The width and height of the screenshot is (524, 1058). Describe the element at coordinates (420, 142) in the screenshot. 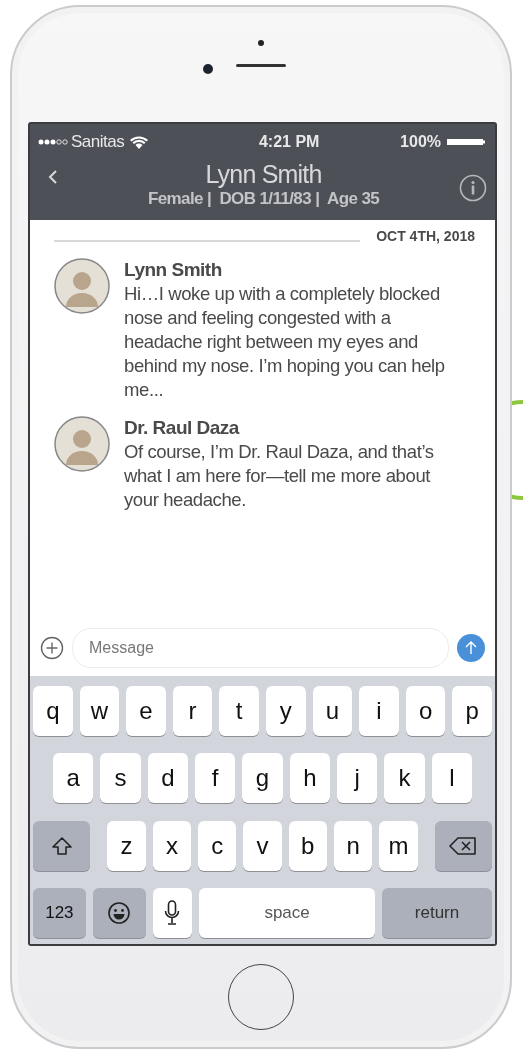

I see `battery-percentage: 100%` at that location.